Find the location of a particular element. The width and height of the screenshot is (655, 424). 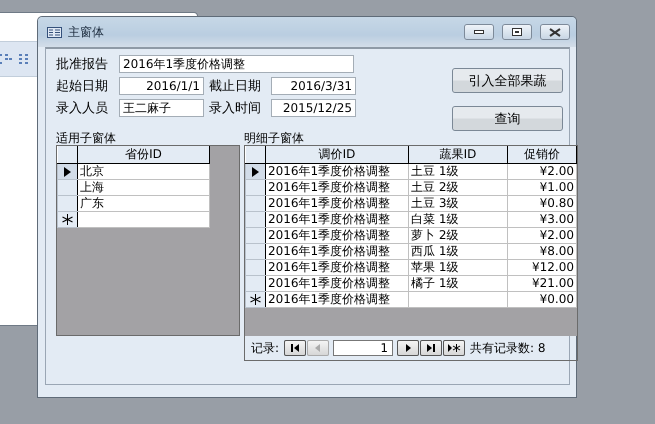

record-count: 共有记录数: 8 is located at coordinates (508, 348).